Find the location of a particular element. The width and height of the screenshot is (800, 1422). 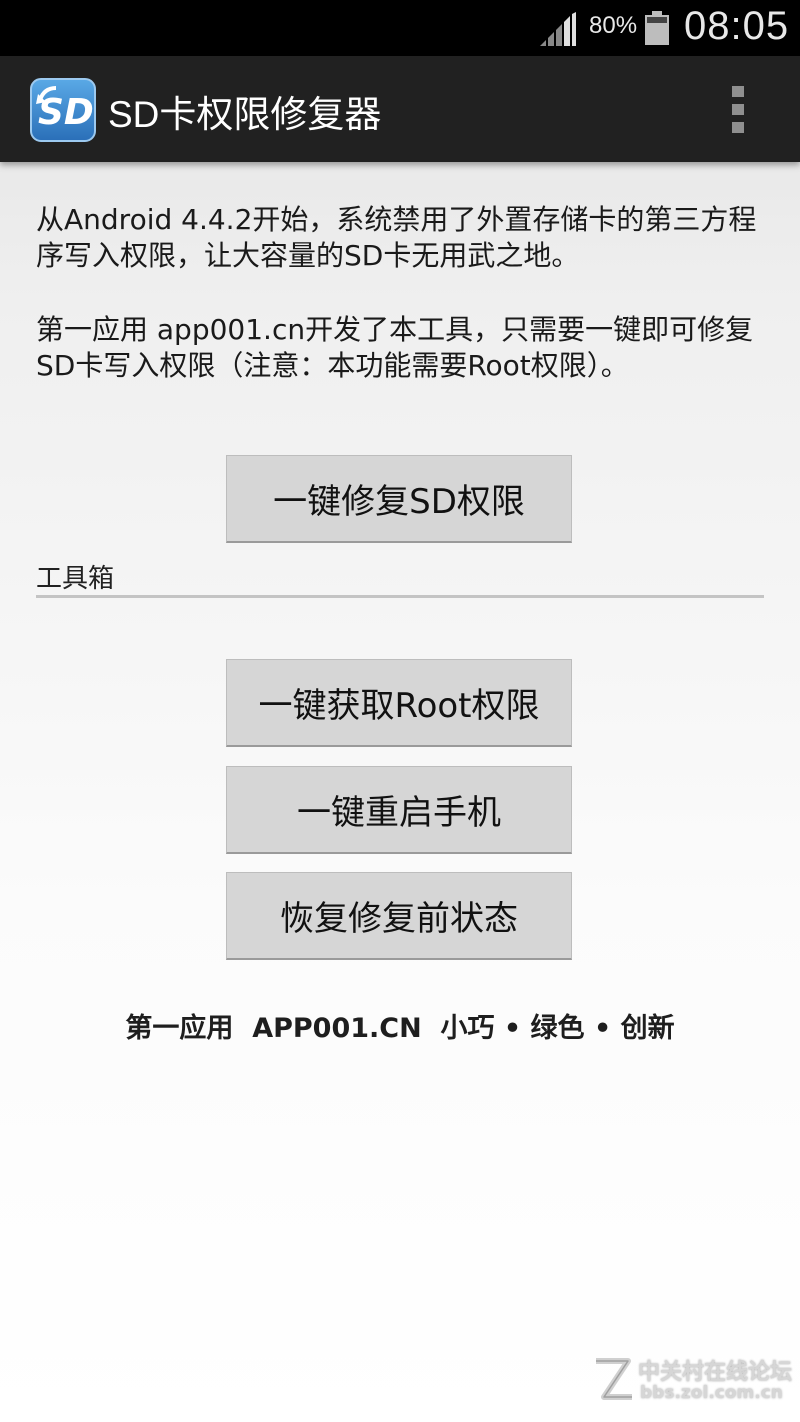

svg-text: SD is located at coordinates (66, 112).